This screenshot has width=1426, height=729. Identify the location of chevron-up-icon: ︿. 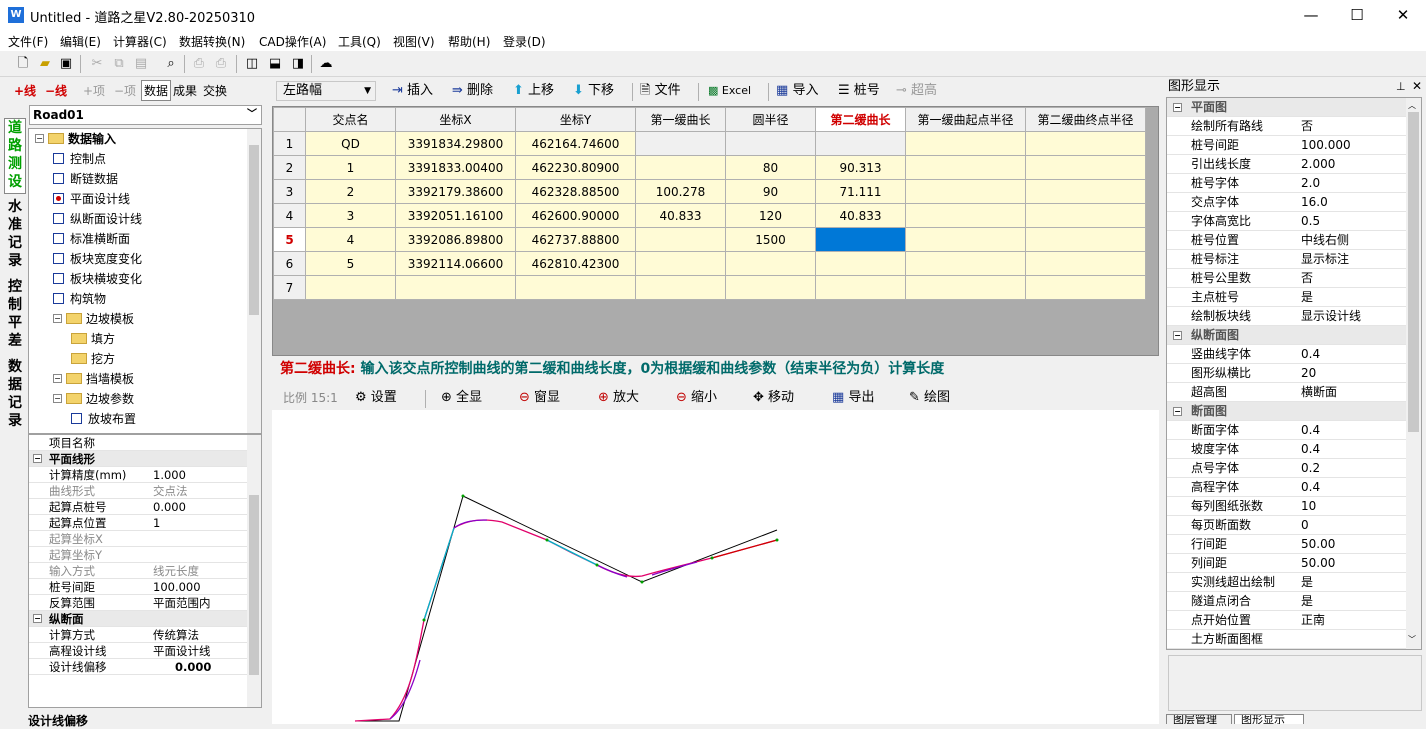
(1412, 105).